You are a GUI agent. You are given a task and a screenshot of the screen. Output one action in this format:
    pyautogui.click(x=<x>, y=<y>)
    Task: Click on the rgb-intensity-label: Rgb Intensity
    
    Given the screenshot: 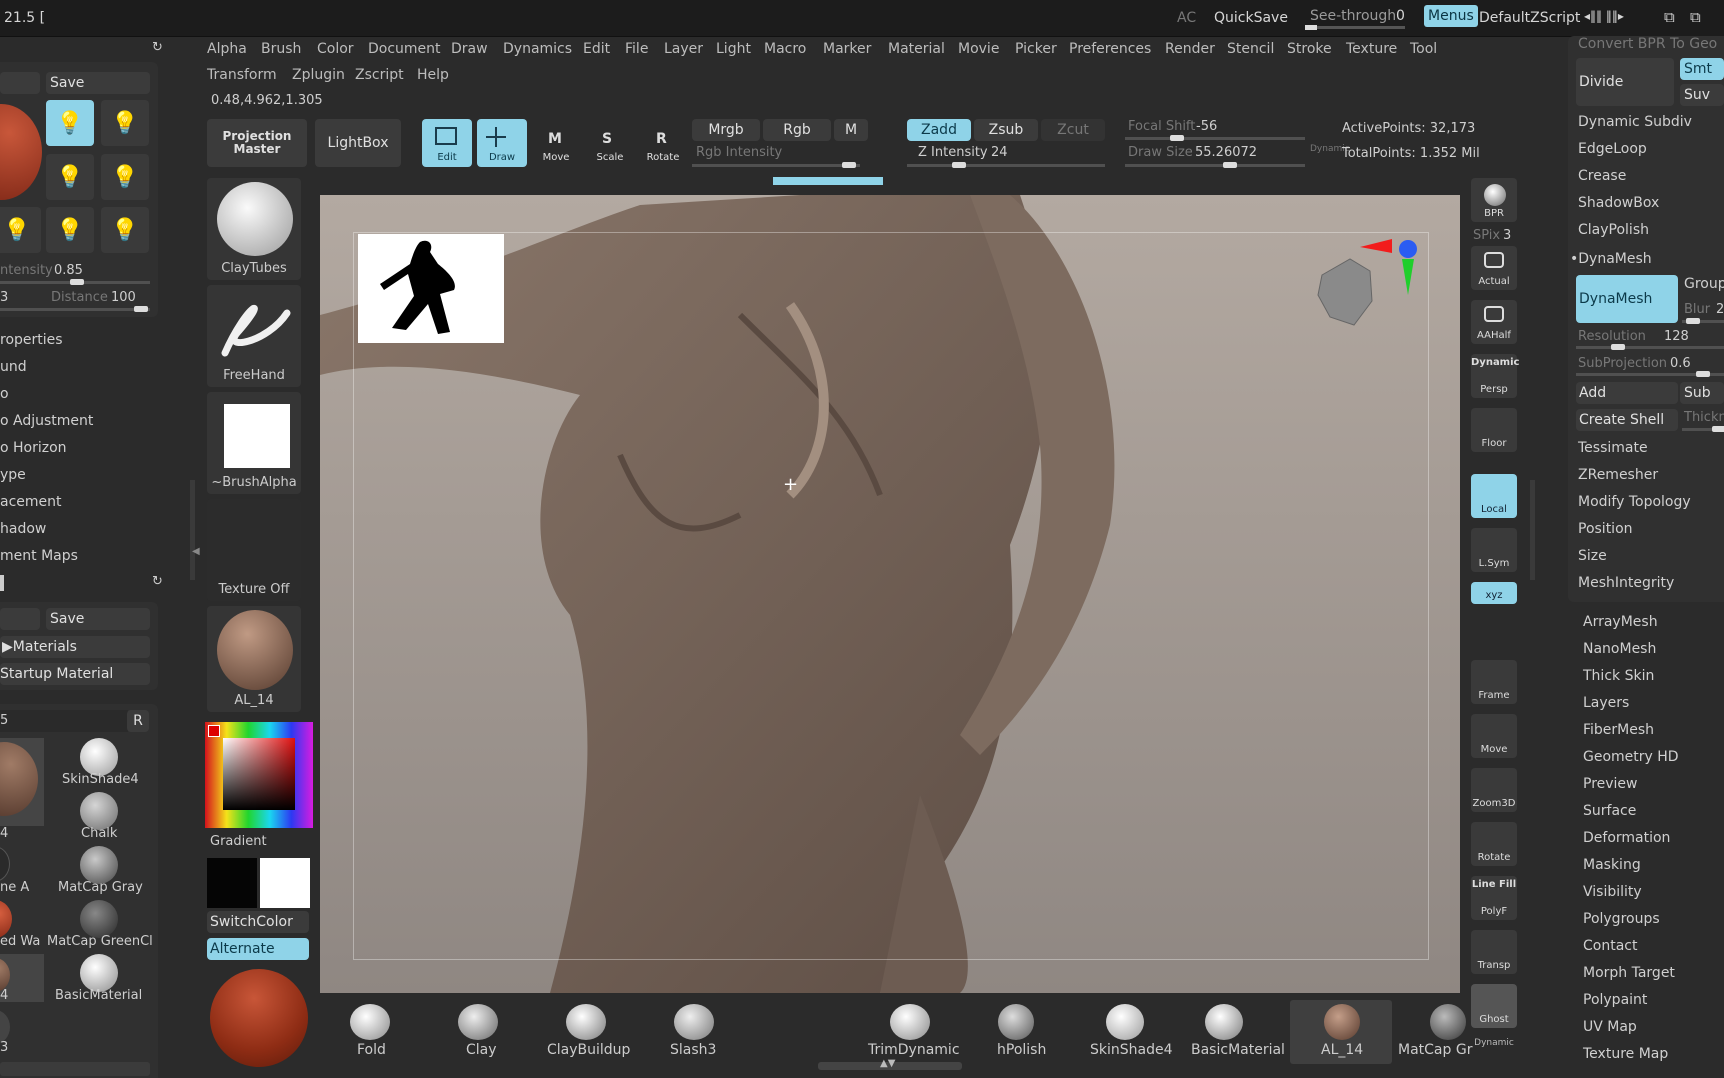 What is the action you would take?
    pyautogui.click(x=739, y=152)
    